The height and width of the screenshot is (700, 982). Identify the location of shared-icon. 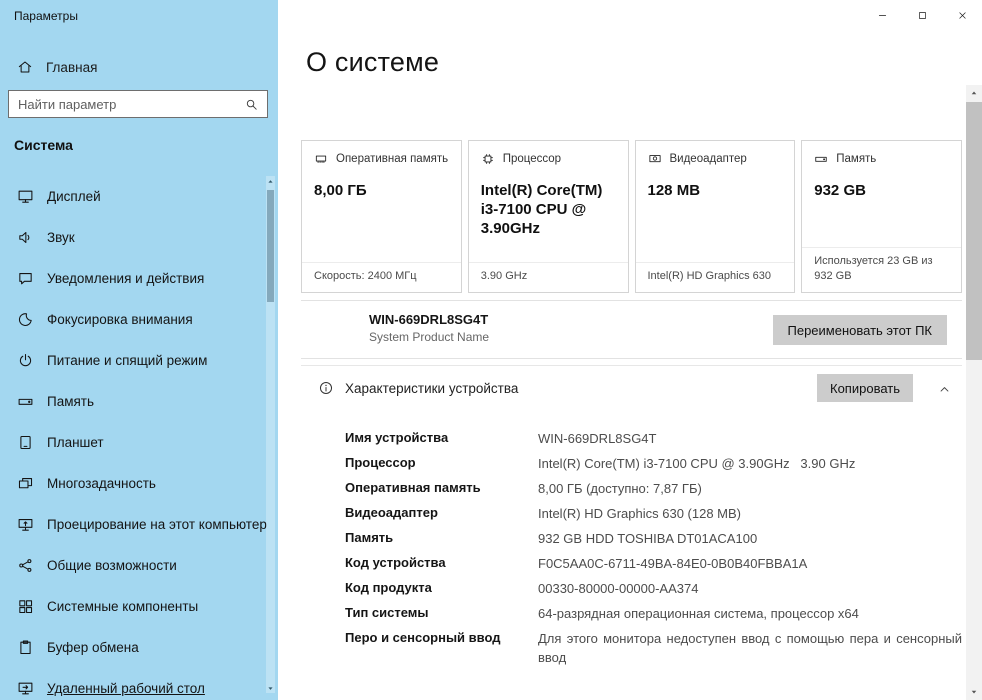
(25, 565).